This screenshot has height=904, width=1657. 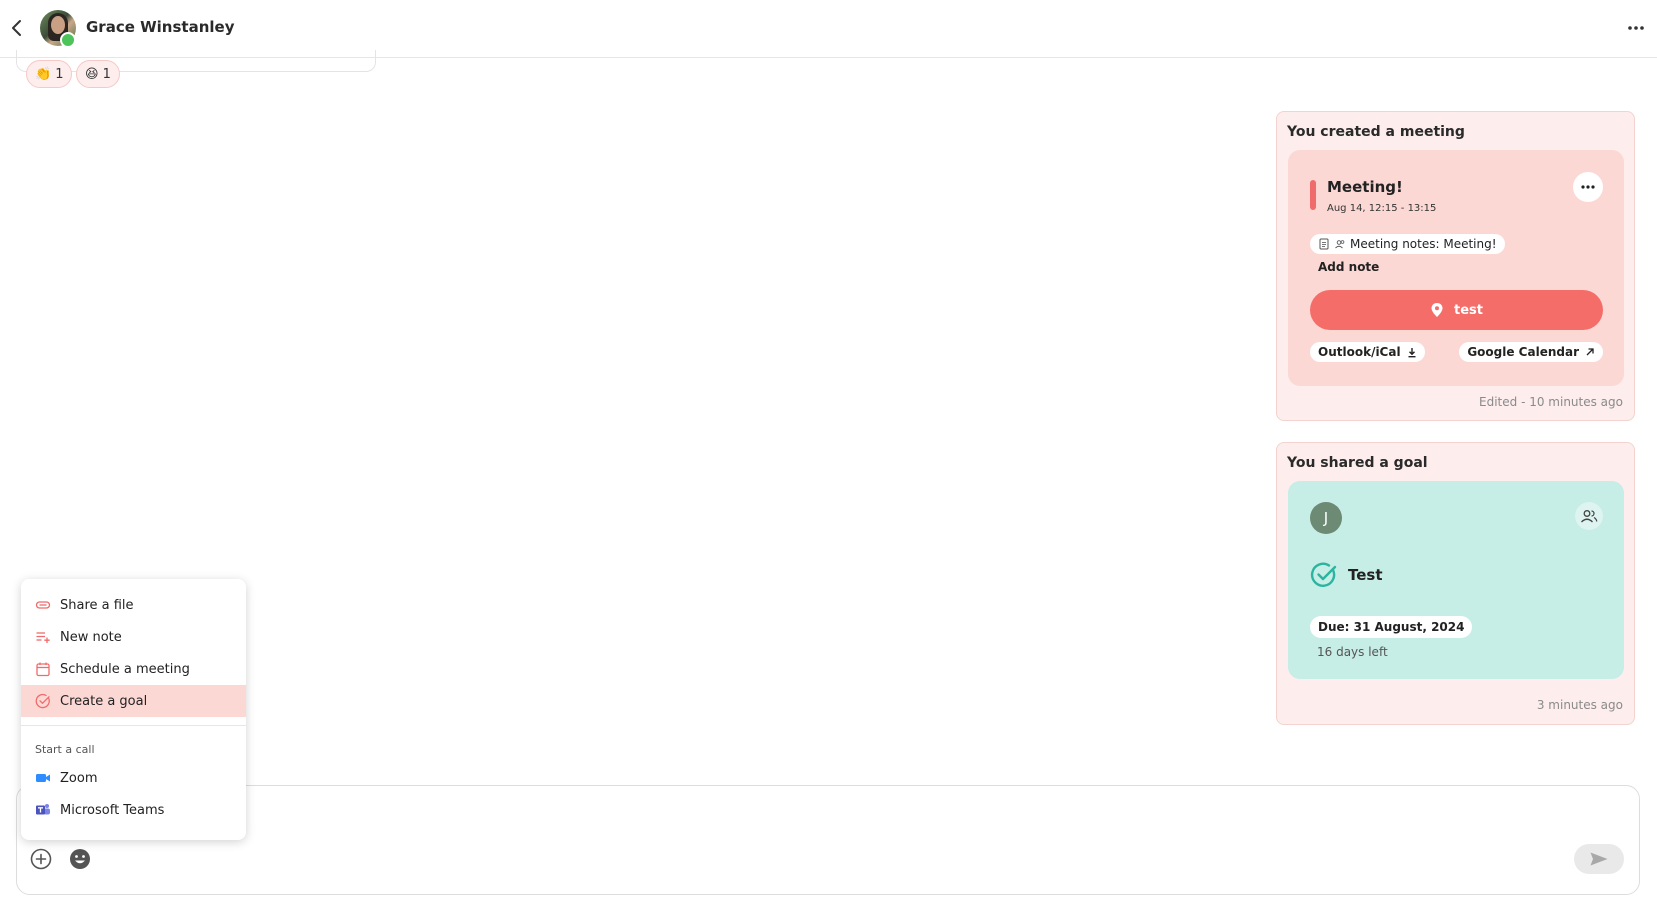 I want to click on download-icon, so click(x=1412, y=352).